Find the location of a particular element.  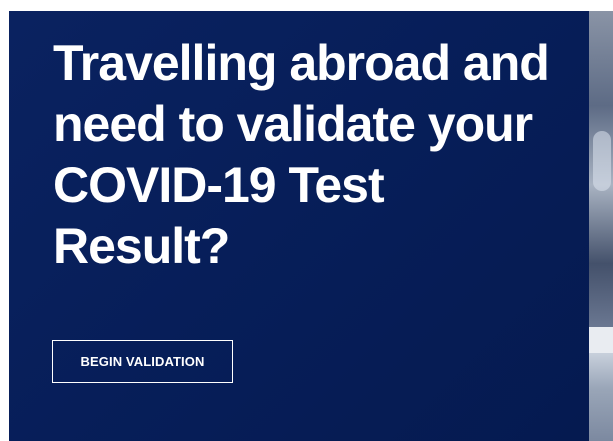

photo-highlight is located at coordinates (602, 161).